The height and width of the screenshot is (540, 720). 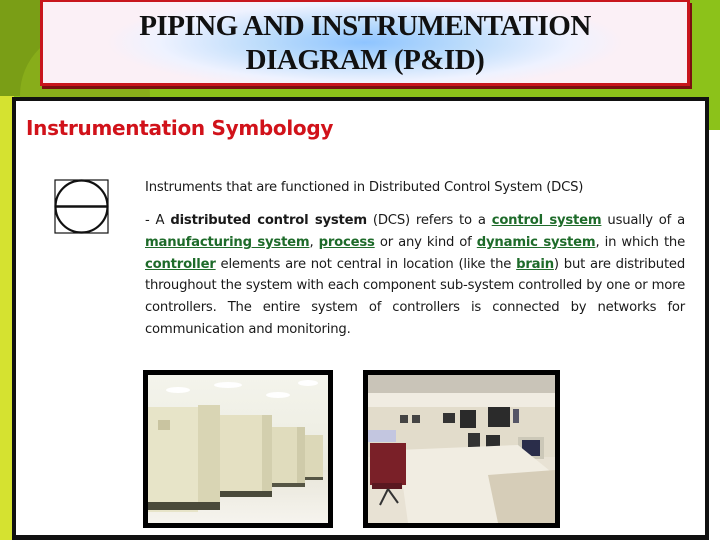 What do you see at coordinates (347, 242) in the screenshot?
I see `link-process: process` at bounding box center [347, 242].